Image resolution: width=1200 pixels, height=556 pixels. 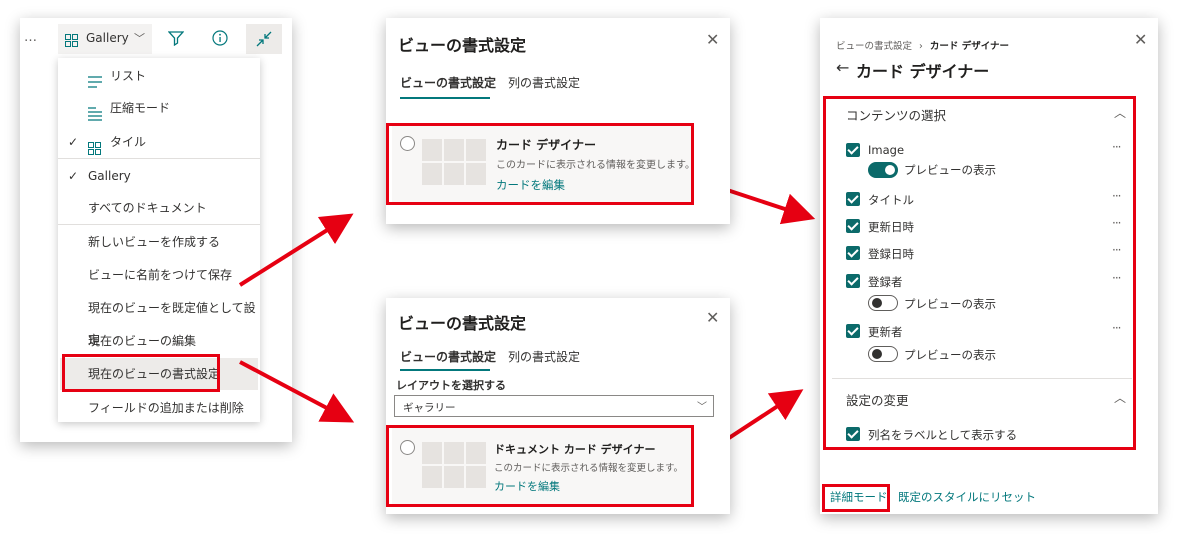 What do you see at coordinates (842, 67) in the screenshot?
I see `back-arrow-icon: ←` at bounding box center [842, 67].